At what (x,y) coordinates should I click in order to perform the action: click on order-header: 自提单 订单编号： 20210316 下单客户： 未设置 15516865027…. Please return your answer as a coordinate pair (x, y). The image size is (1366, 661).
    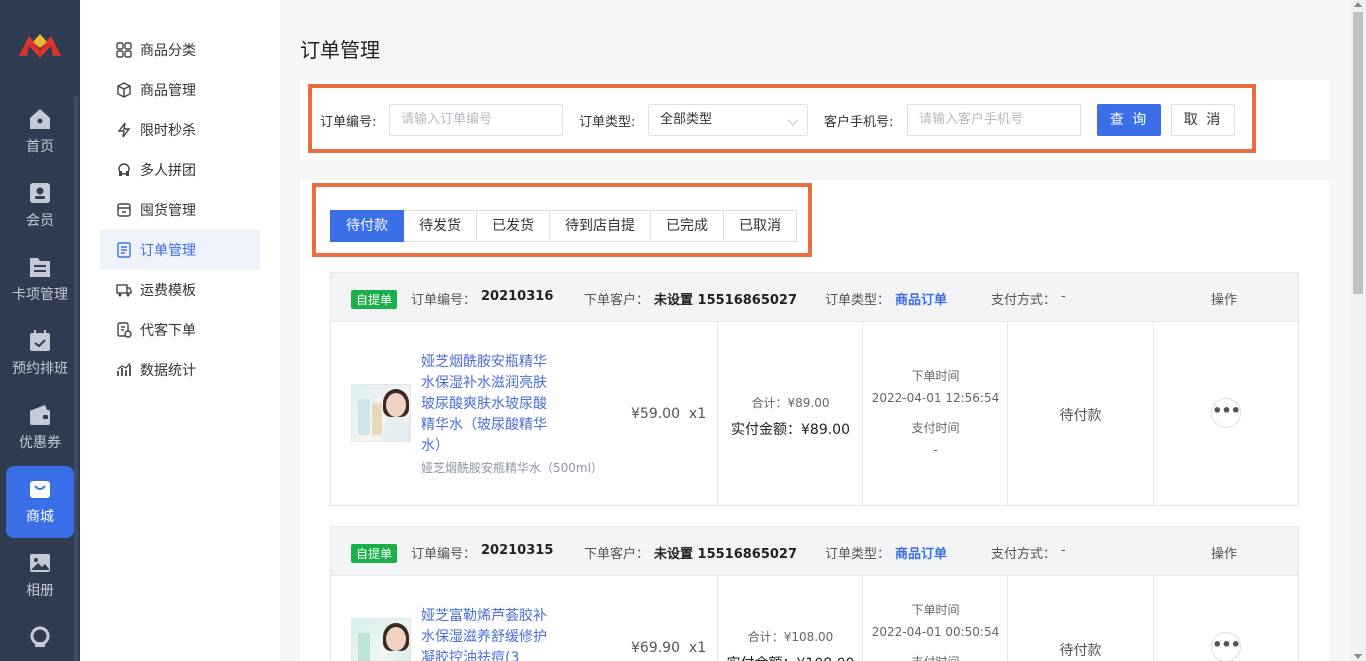
    Looking at the image, I should click on (814, 297).